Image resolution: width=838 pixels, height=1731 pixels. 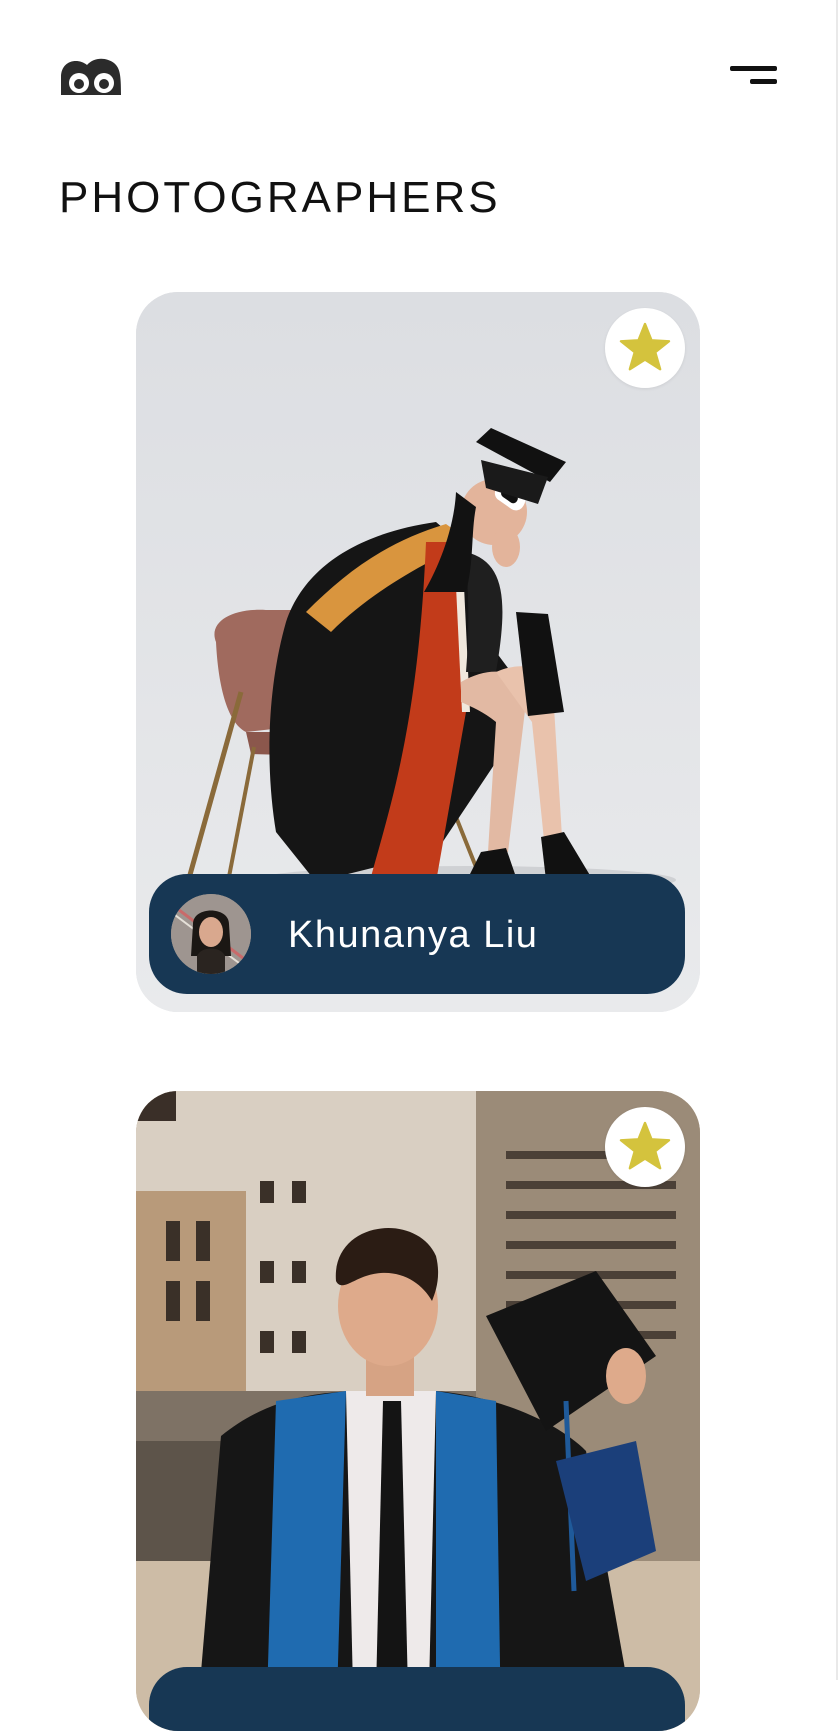 I want to click on photographer-name: Khunanya Liu, so click(x=413, y=935).